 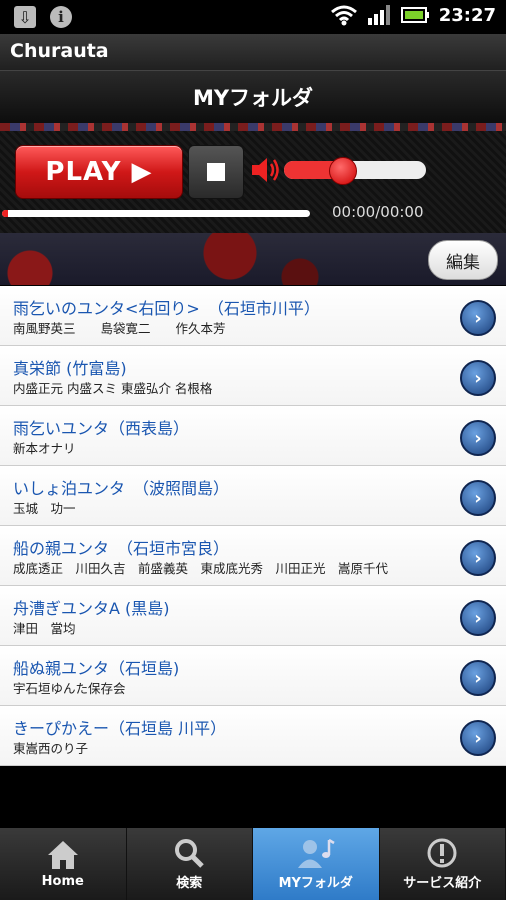 What do you see at coordinates (442, 853) in the screenshot?
I see `info-icon` at bounding box center [442, 853].